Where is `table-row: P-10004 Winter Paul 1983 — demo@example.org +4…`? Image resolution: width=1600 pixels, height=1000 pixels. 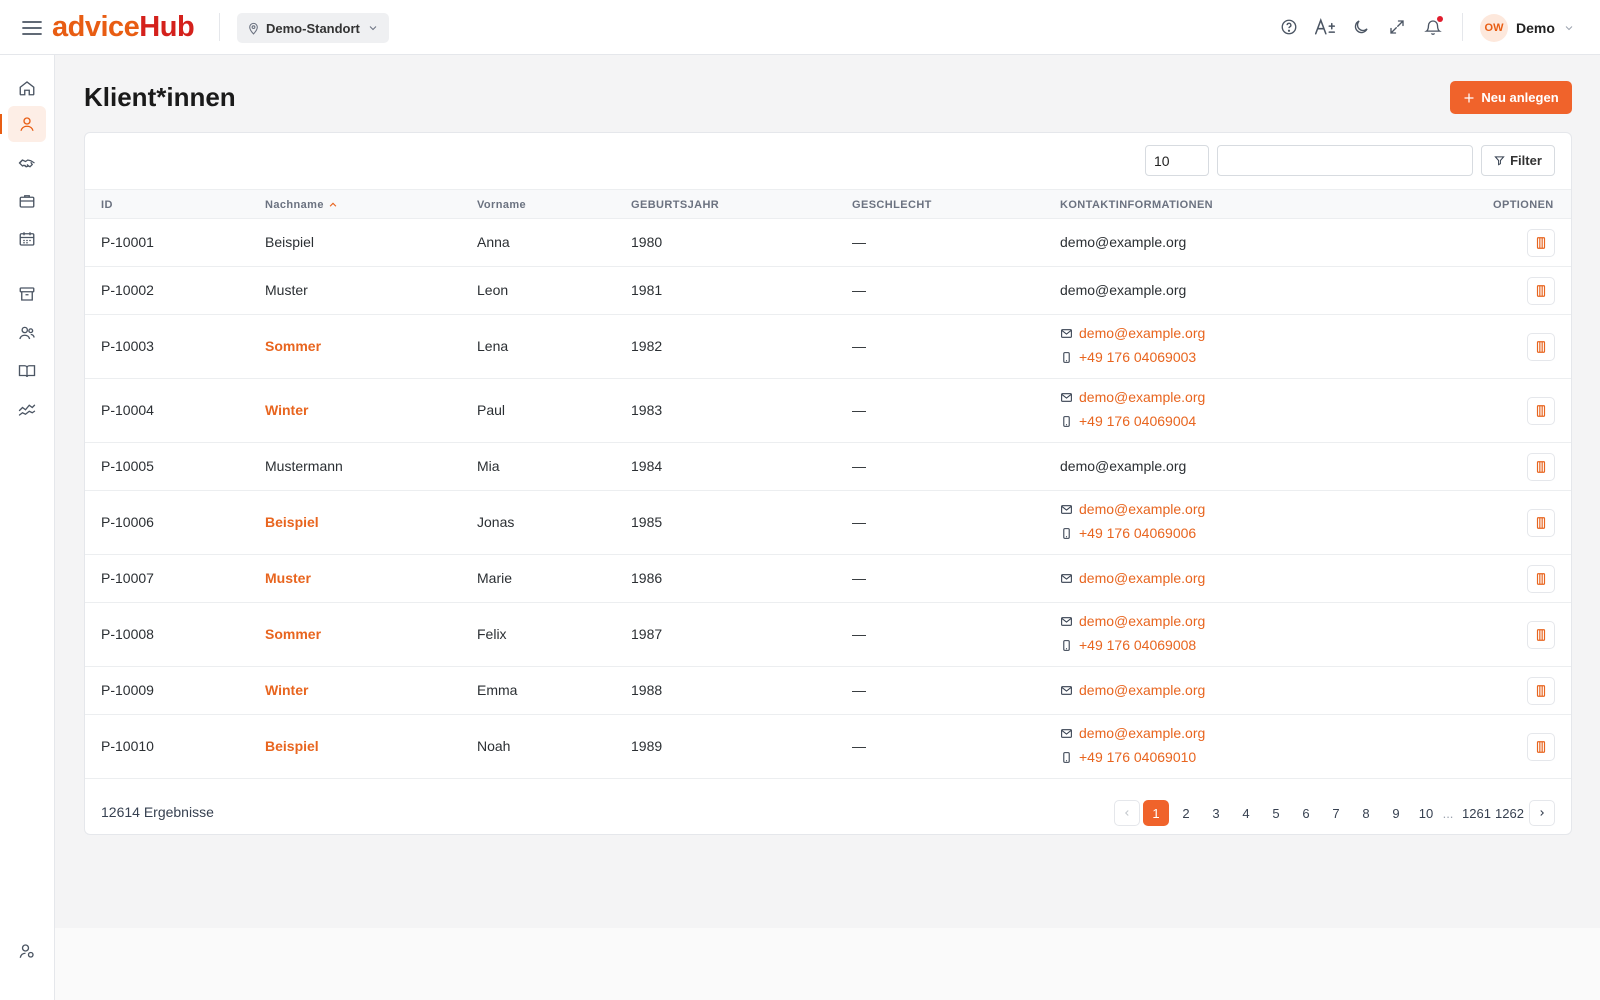 table-row: P-10004 Winter Paul 1983 — demo@example.org +4… is located at coordinates (828, 411).